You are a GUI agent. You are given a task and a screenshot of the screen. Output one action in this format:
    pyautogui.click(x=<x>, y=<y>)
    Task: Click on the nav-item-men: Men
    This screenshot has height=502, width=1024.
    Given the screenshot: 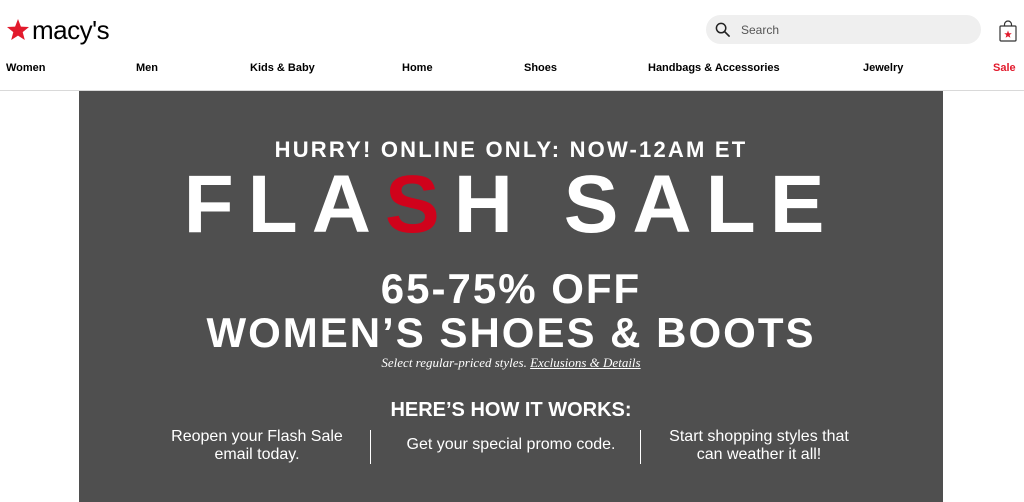 What is the action you would take?
    pyautogui.click(x=147, y=68)
    